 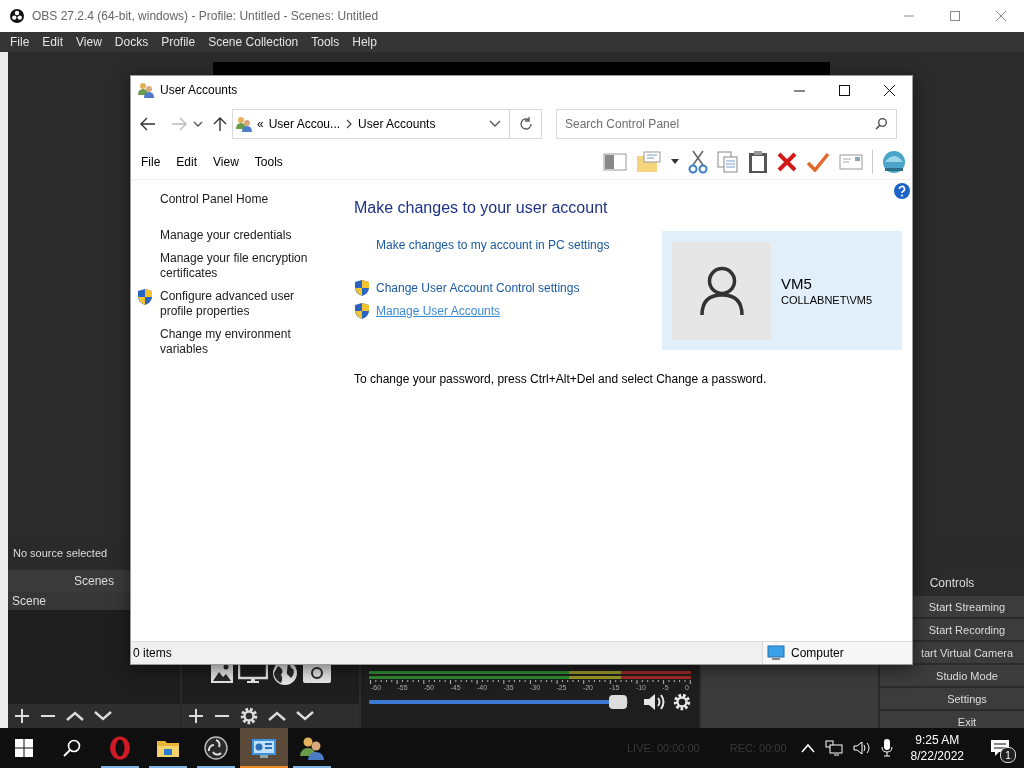 I want to click on sidebar-link: Control Panel Home, so click(x=241, y=199).